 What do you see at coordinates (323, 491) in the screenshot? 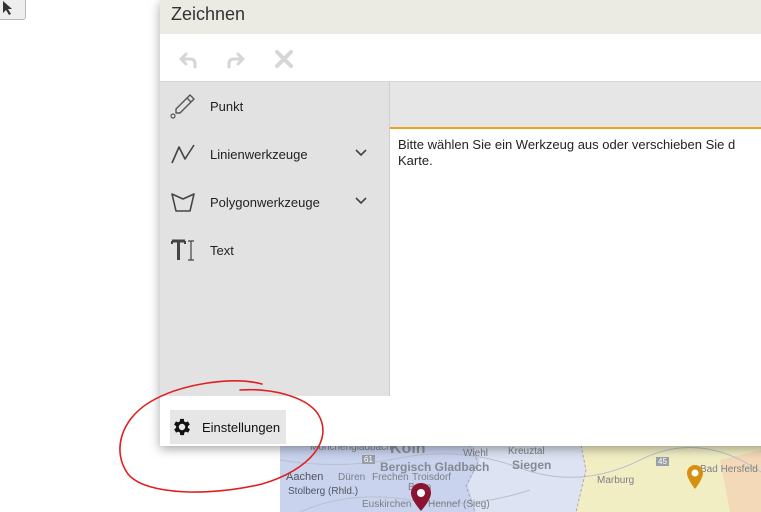
I see `map-label: Stolberg (Rhld.)` at bounding box center [323, 491].